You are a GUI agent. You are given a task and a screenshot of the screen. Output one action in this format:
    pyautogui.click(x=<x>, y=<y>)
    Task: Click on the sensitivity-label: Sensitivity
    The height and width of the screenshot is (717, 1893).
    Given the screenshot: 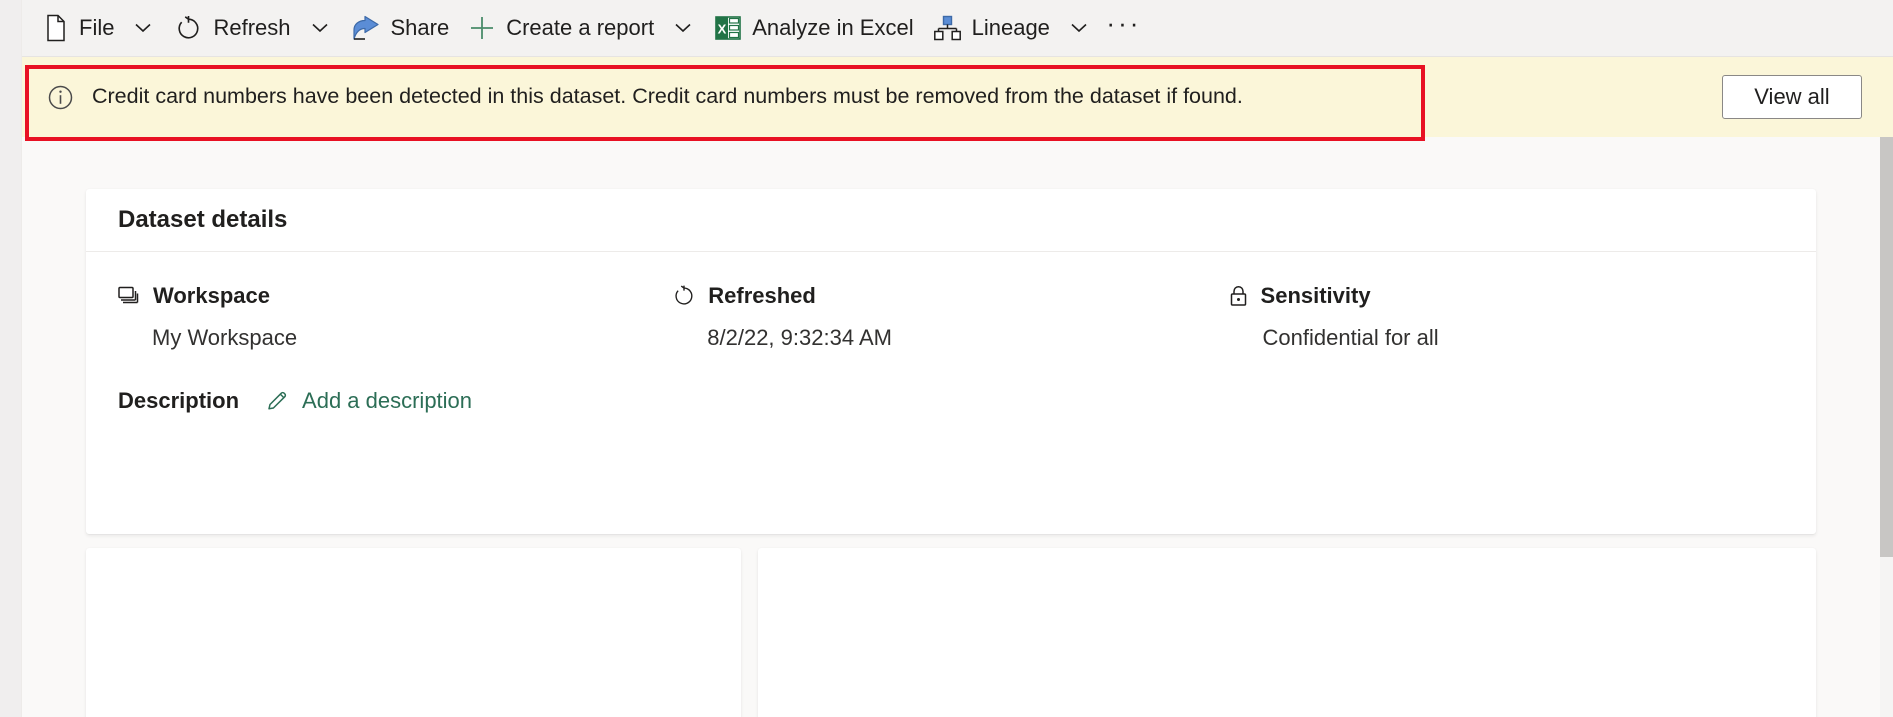 What is the action you would take?
    pyautogui.click(x=1315, y=295)
    